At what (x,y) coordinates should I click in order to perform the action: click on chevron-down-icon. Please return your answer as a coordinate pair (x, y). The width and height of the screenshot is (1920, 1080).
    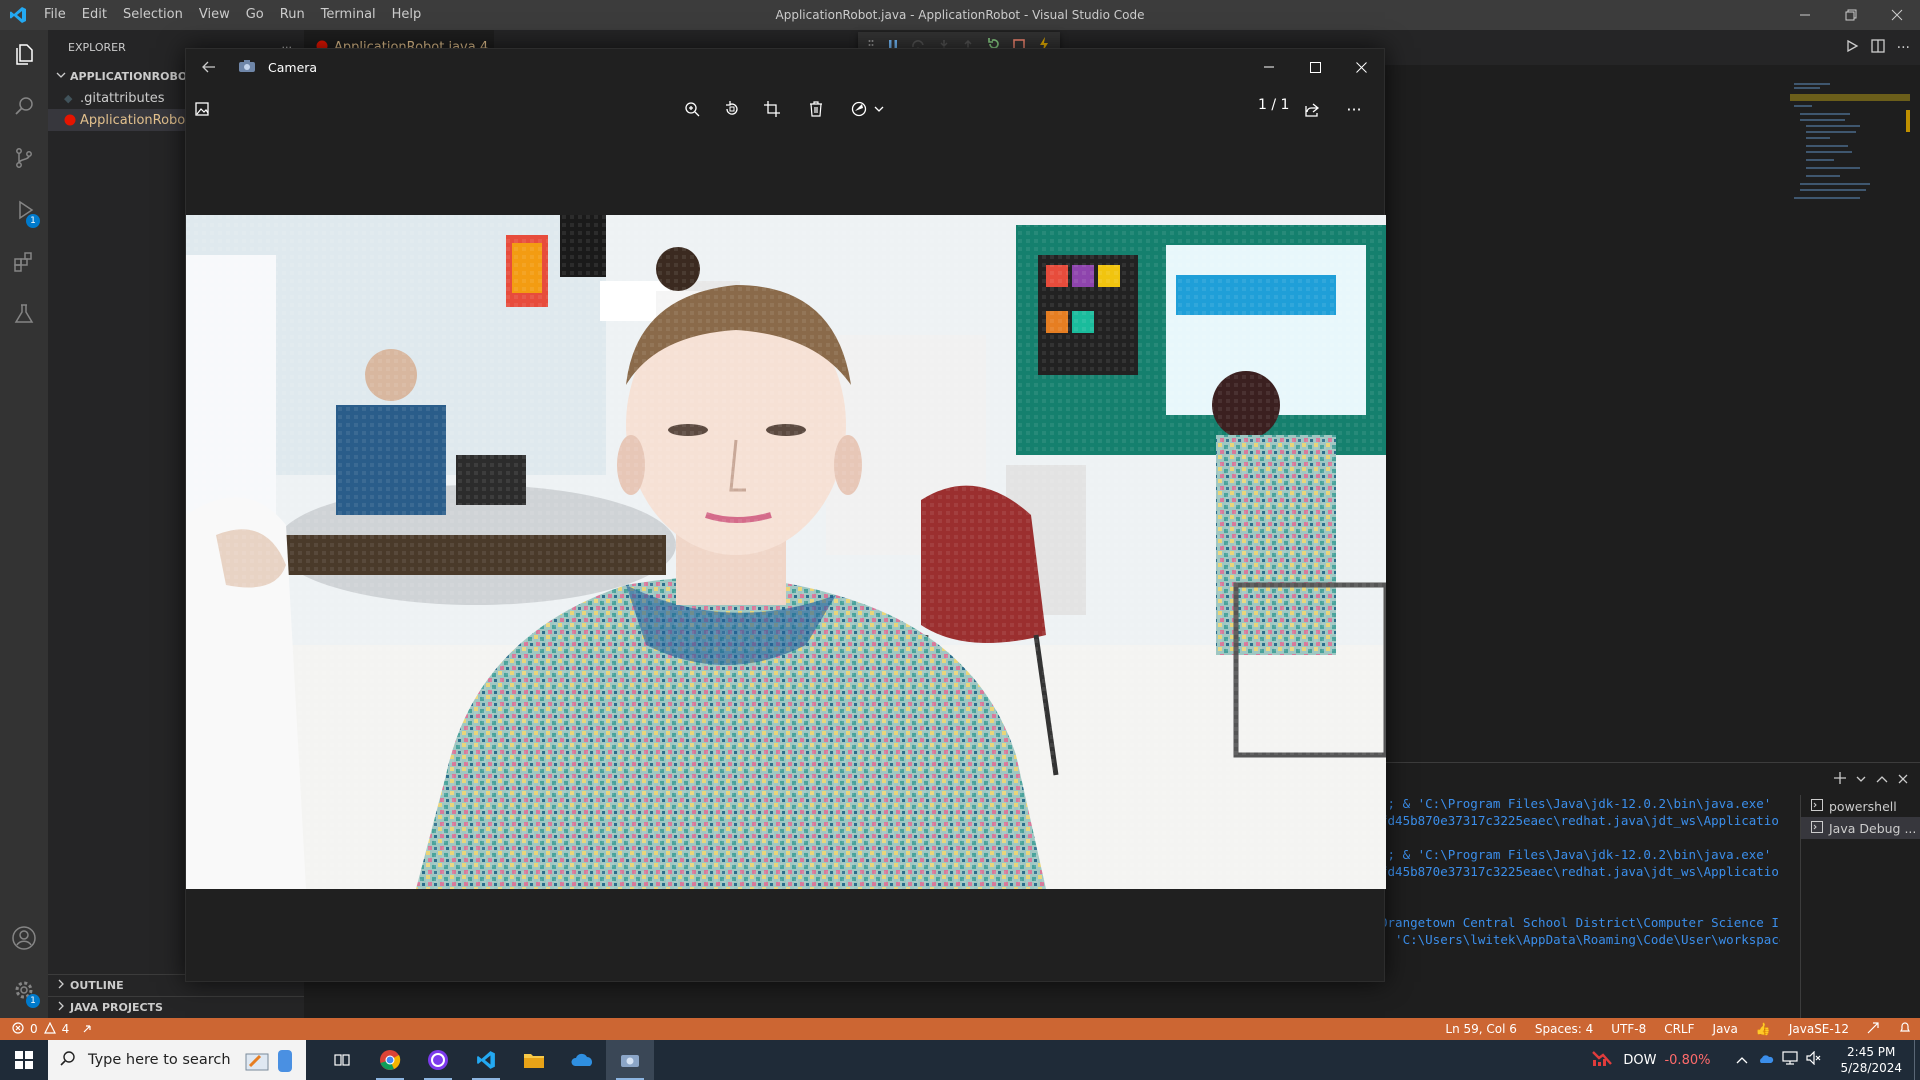
    Looking at the image, I should click on (1861, 778).